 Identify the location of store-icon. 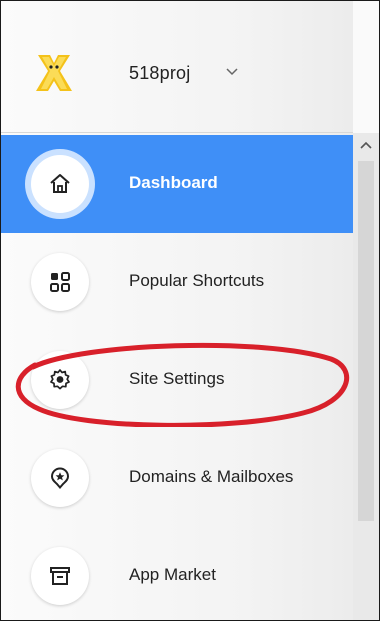
(60, 576).